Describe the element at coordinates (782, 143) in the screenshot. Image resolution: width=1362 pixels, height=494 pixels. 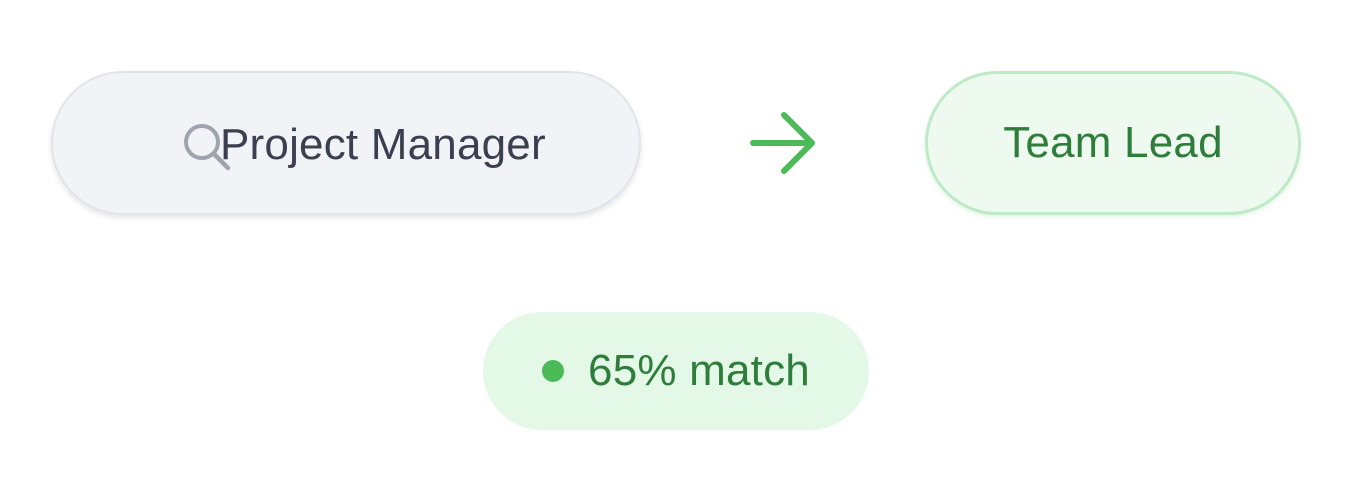
I see `arrow-right-icon` at that location.